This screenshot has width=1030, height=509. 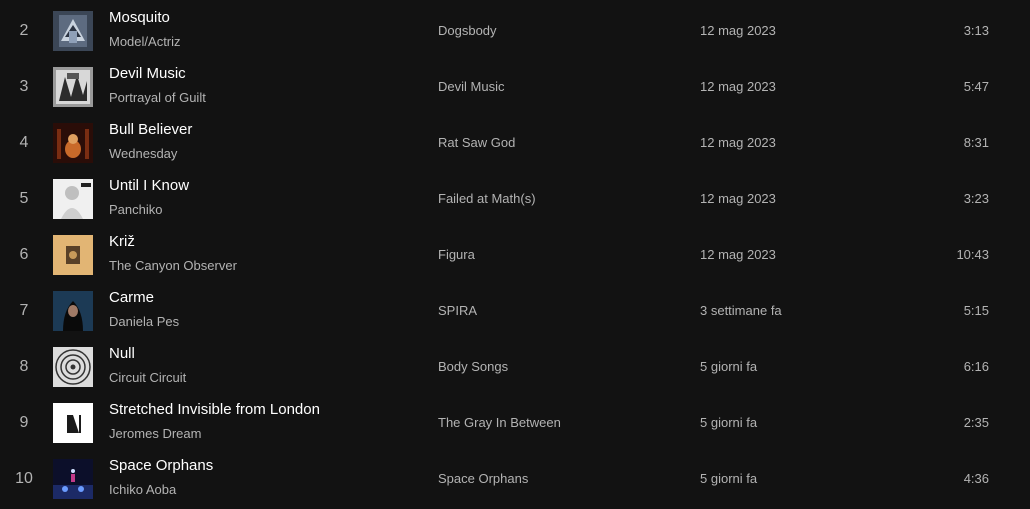 I want to click on track-album: The Gray In Between, so click(x=499, y=423).